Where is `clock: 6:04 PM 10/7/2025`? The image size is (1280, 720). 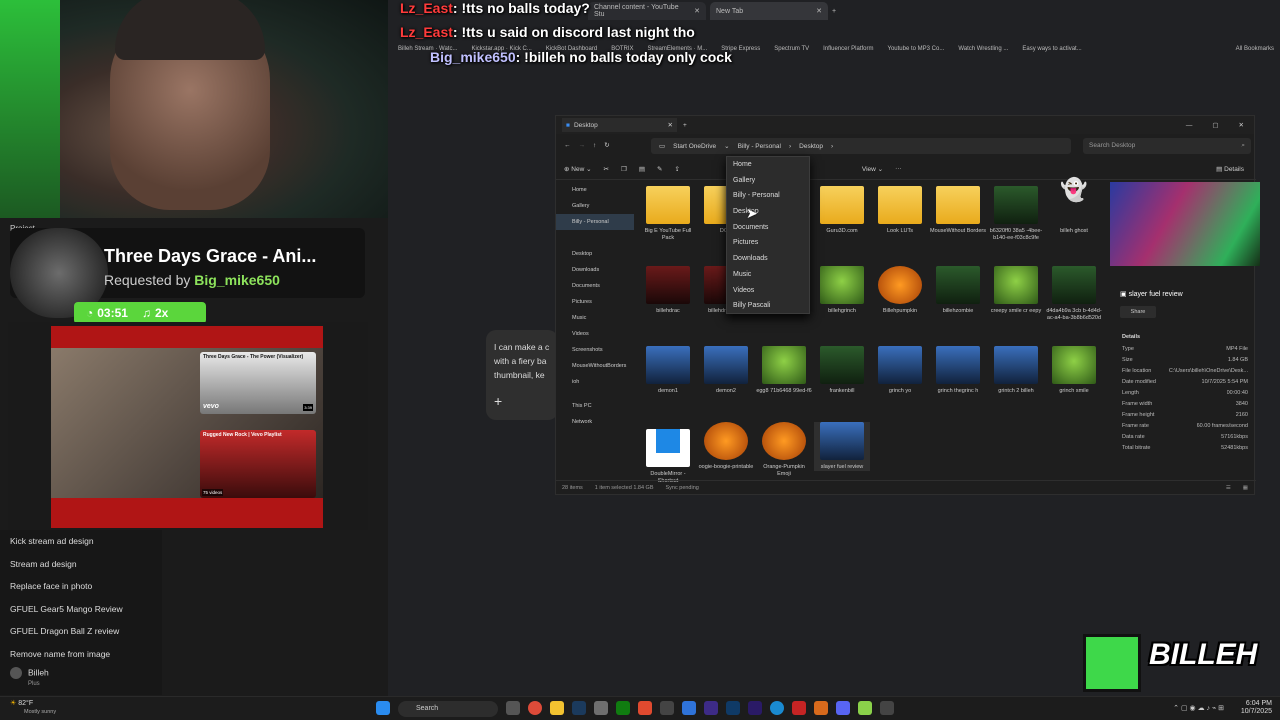
clock: 6:04 PM 10/7/2025 is located at coordinates (1256, 708).